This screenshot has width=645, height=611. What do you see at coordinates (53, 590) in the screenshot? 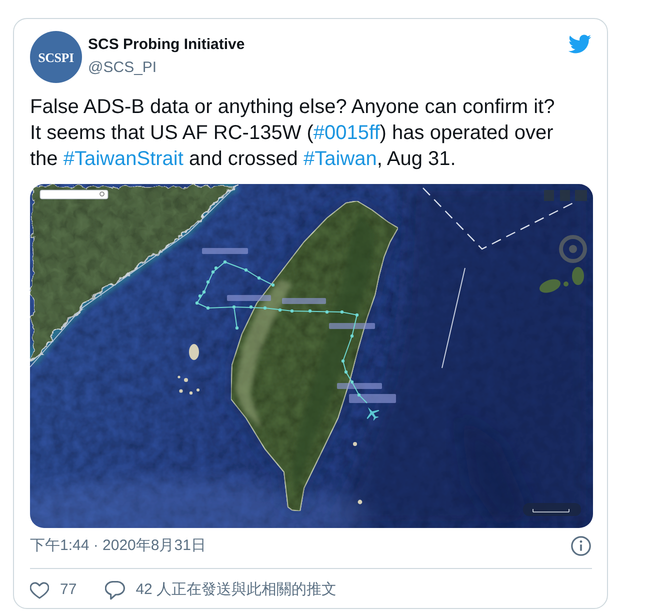
I see `like-link: 77` at bounding box center [53, 590].